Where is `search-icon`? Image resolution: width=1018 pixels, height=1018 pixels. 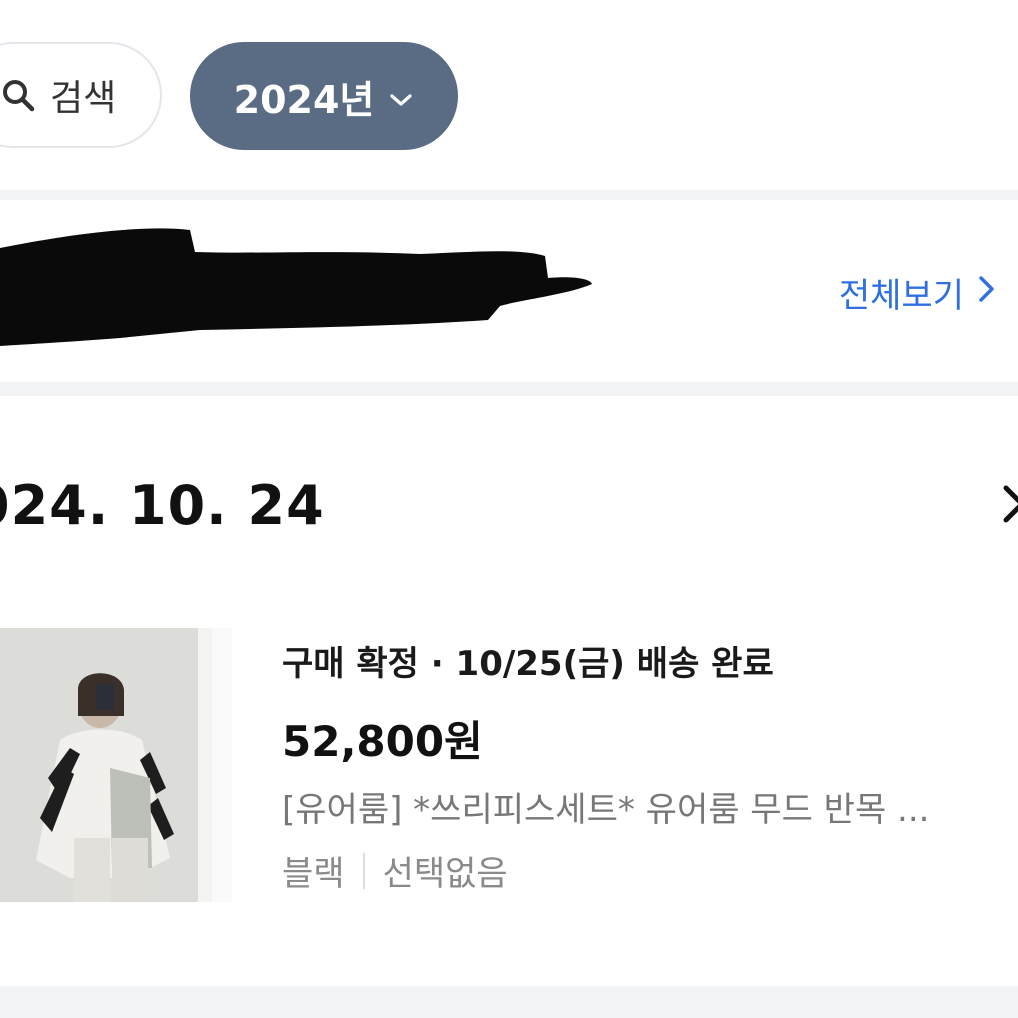 search-icon is located at coordinates (18, 95).